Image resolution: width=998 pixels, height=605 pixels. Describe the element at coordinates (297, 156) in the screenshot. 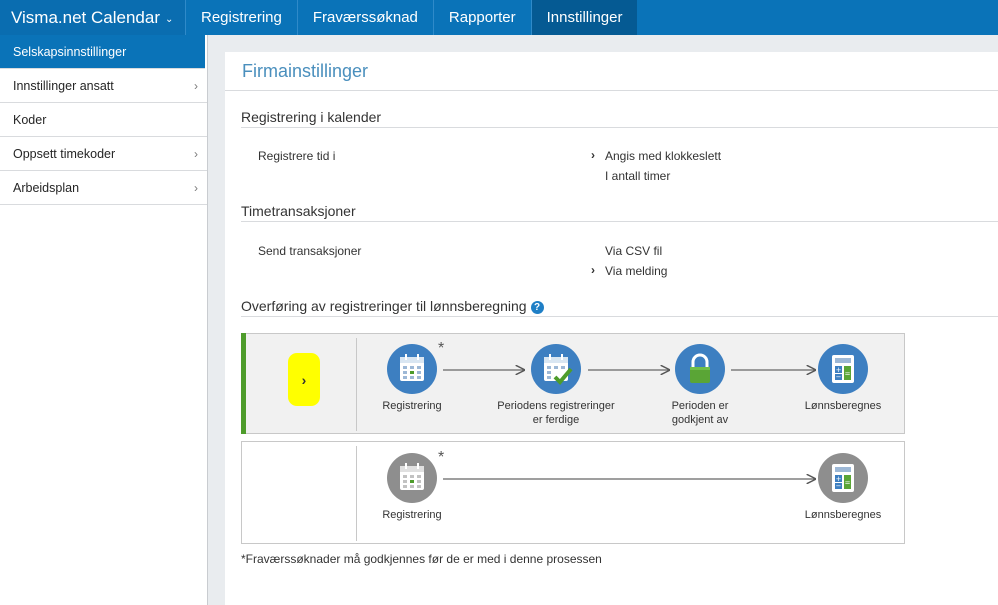

I see `field-label-registrere-tid: Registrere tid i` at that location.